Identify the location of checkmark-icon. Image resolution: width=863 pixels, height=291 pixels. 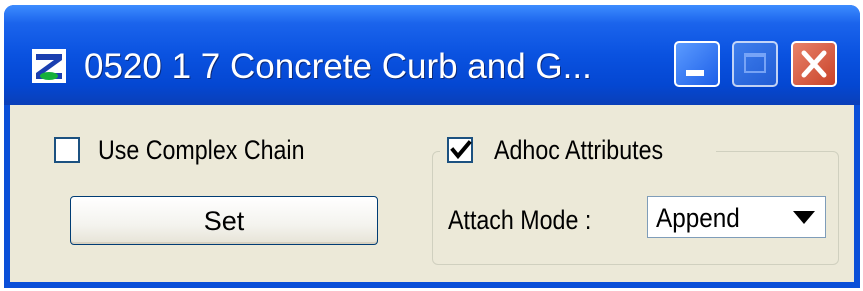
(461, 150).